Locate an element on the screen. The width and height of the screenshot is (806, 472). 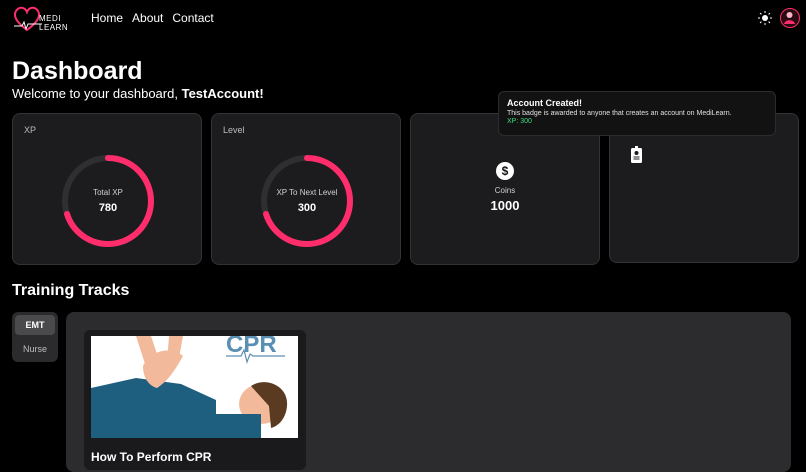
xp-card-label: XP is located at coordinates (30, 130).